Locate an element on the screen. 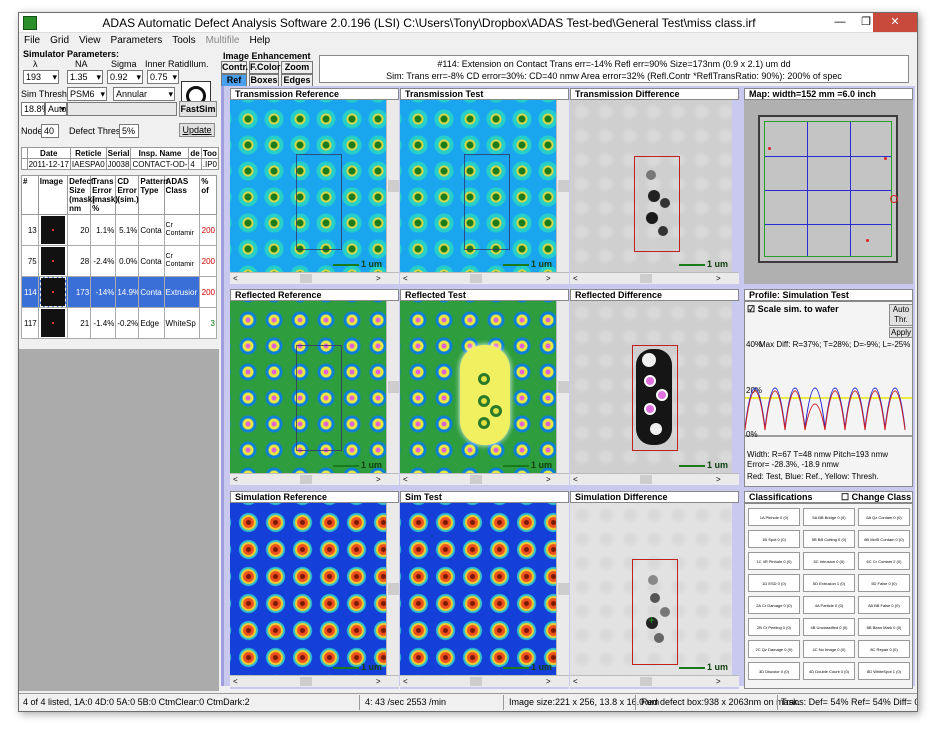 This screenshot has height=740, width=950. class-button: 4C No Image 0 (0) is located at coordinates (829, 649).